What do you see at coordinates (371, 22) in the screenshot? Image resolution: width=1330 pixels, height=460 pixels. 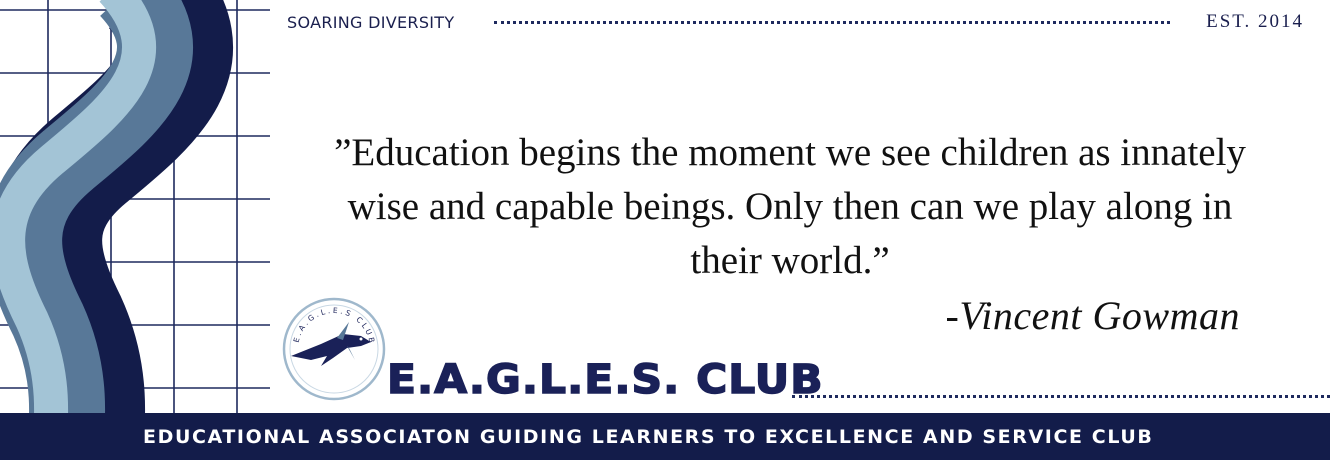 I see `tagline: SOARING DIVERSITY` at bounding box center [371, 22].